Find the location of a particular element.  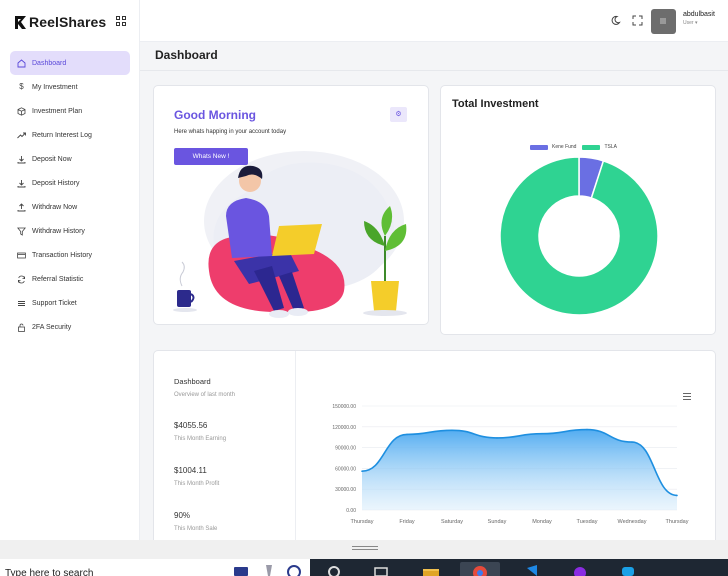

card-icon is located at coordinates (21, 255).